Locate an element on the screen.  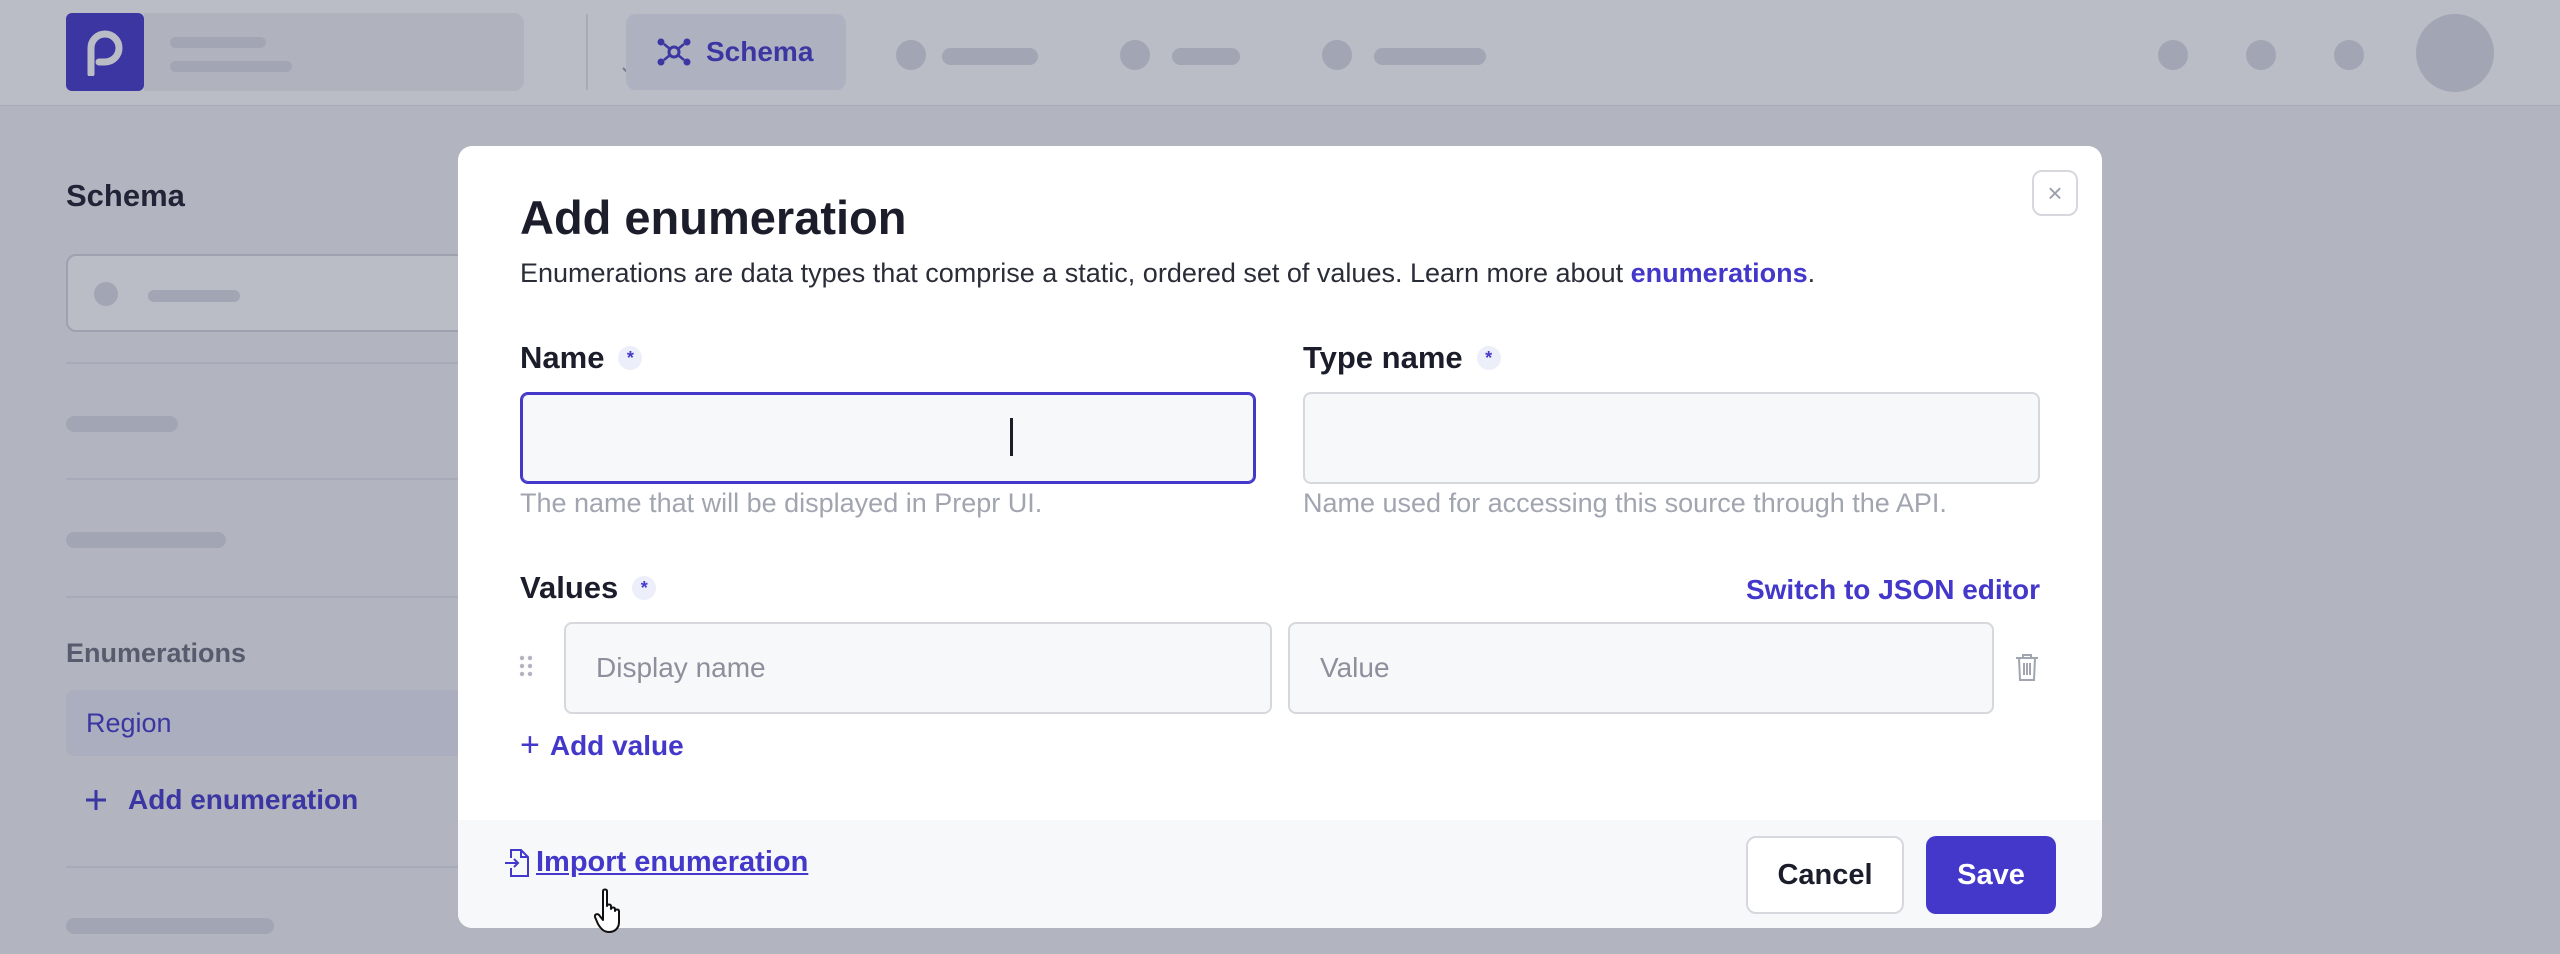
values-label: Values * is located at coordinates (588, 588).